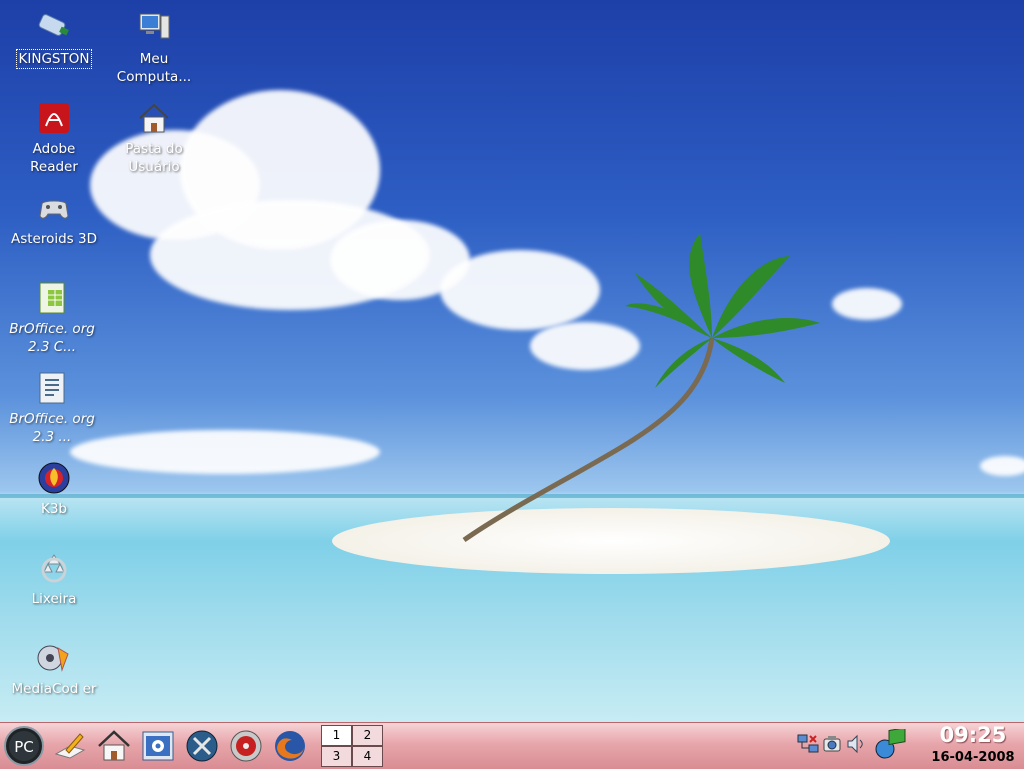 The image size is (1024, 769). I want to click on home-icon, so click(114, 746).